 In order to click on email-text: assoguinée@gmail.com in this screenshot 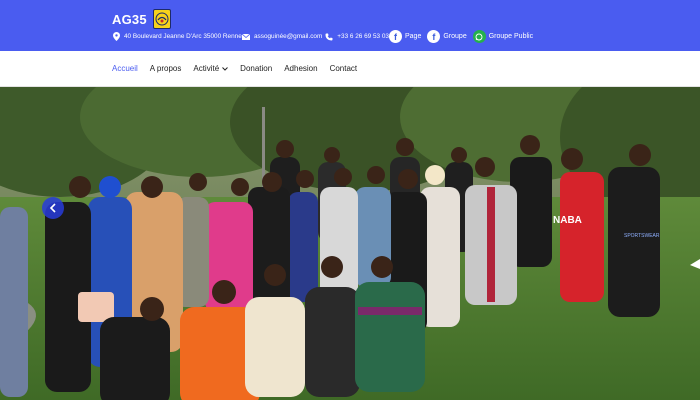, I will do `click(288, 36)`.